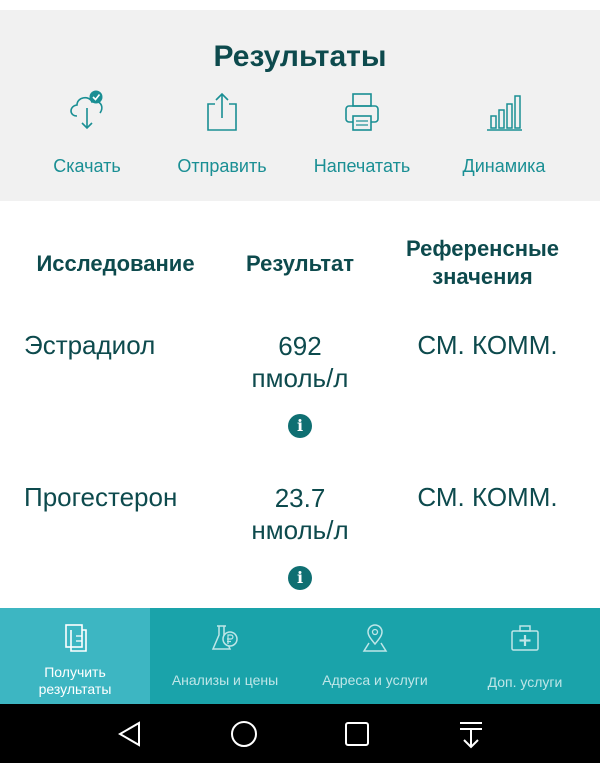 The image size is (600, 763). I want to click on recents-icon, so click(357, 734).